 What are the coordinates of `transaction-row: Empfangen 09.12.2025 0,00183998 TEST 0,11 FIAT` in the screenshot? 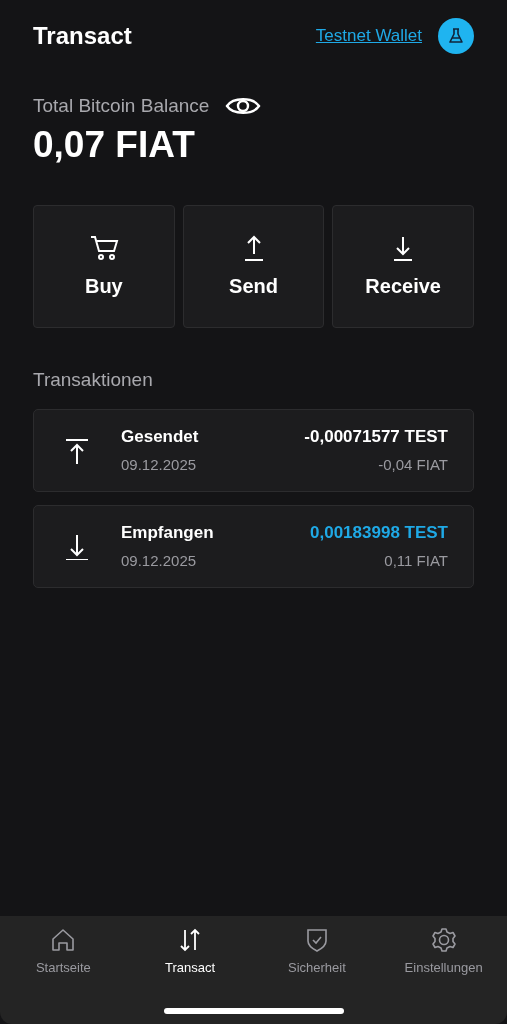 It's located at (253, 546).